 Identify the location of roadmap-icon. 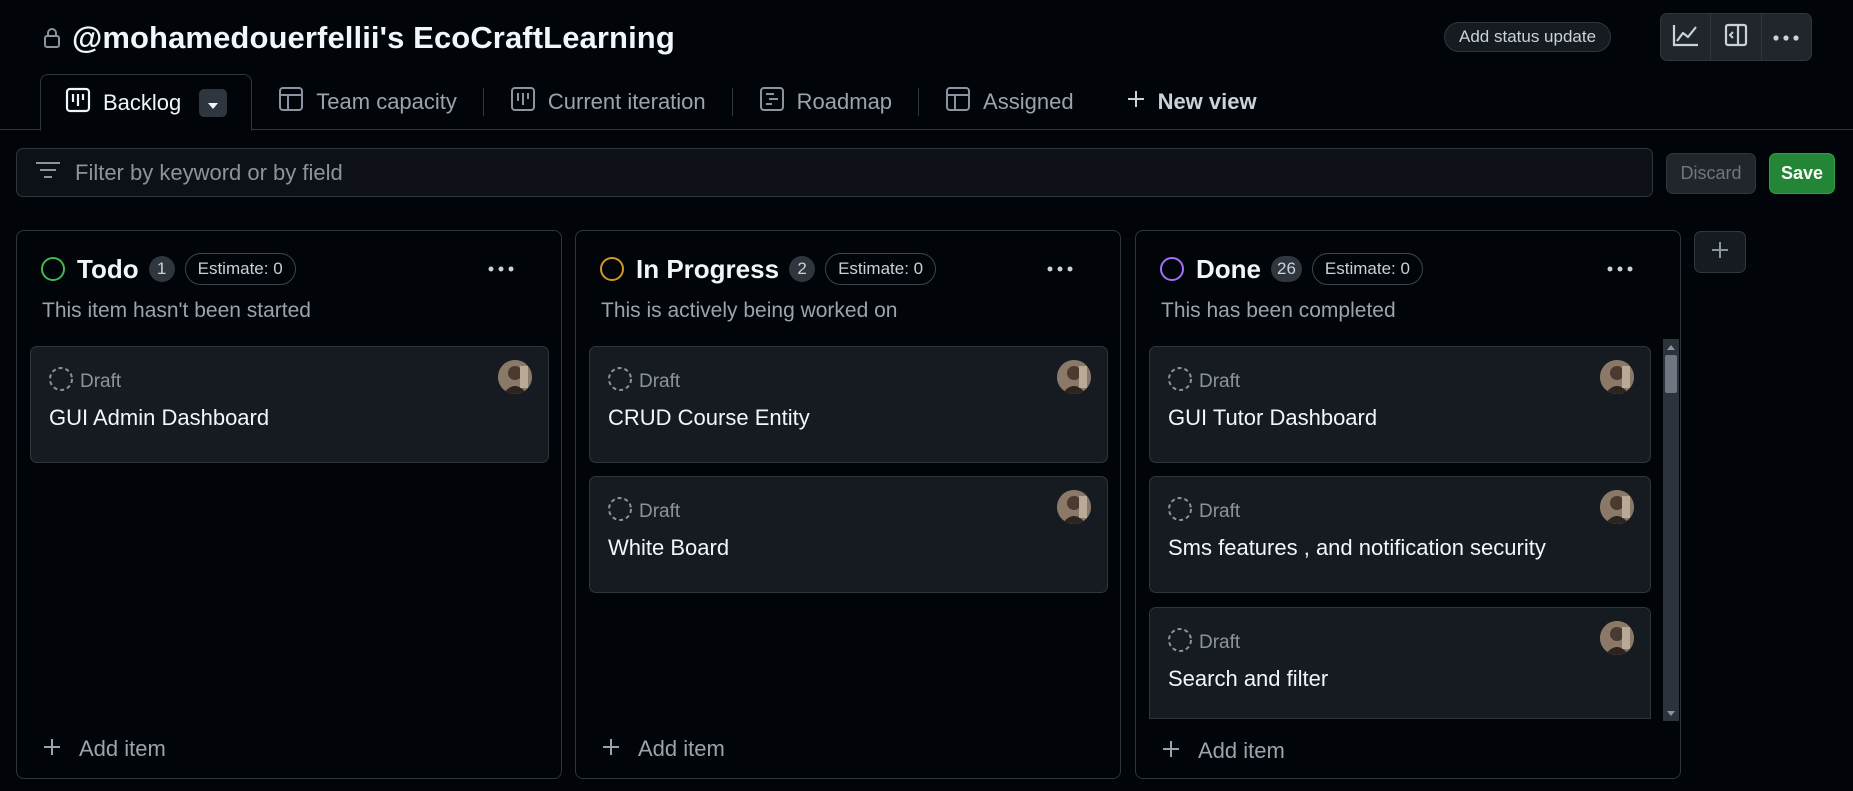
(772, 102).